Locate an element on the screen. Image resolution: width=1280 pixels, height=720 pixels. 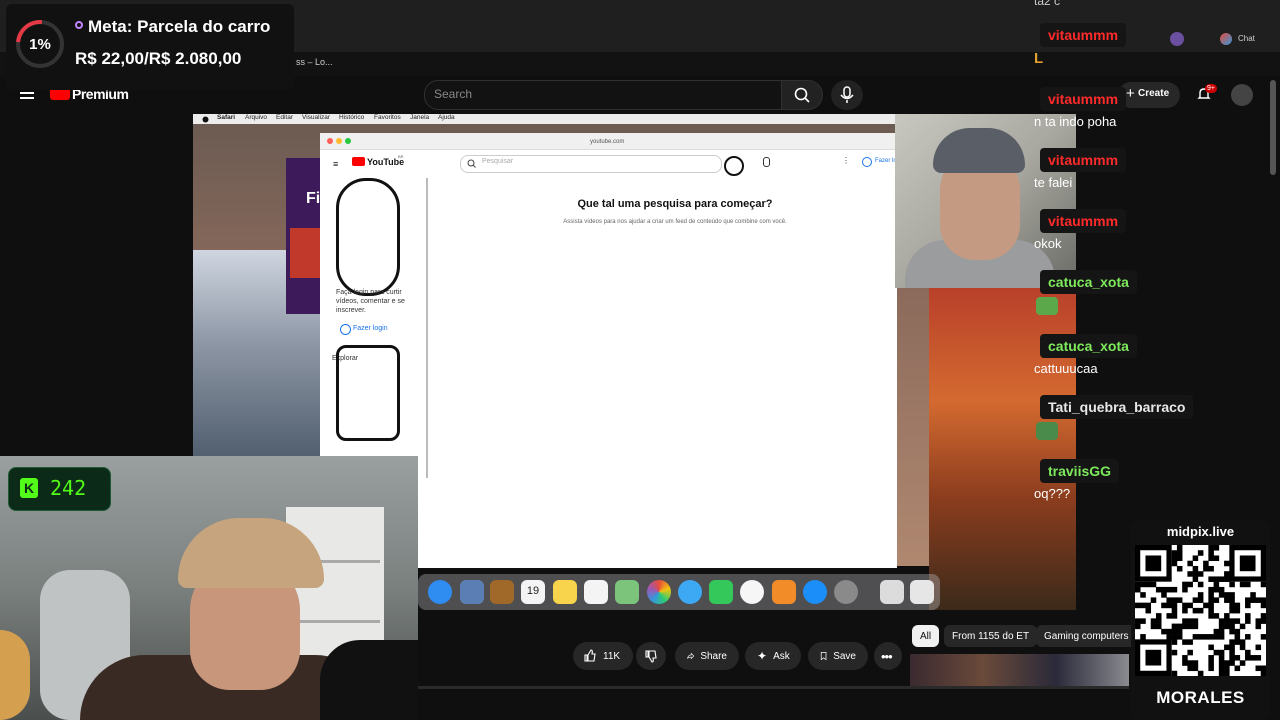
notes-app-icon is located at coordinates (502, 592).